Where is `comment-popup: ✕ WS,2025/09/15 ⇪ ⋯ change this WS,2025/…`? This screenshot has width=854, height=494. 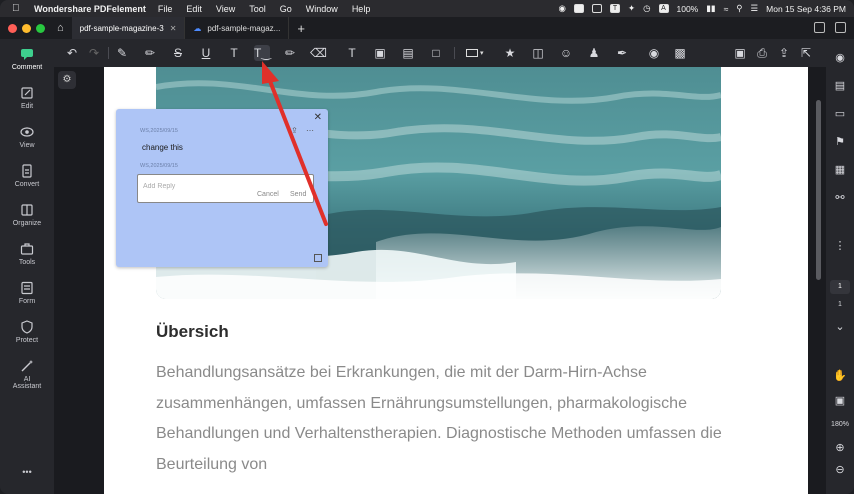
comment-popup: ✕ WS,2025/09/15 ⇪ ⋯ change this WS,2025/… is located at coordinates (222, 188).